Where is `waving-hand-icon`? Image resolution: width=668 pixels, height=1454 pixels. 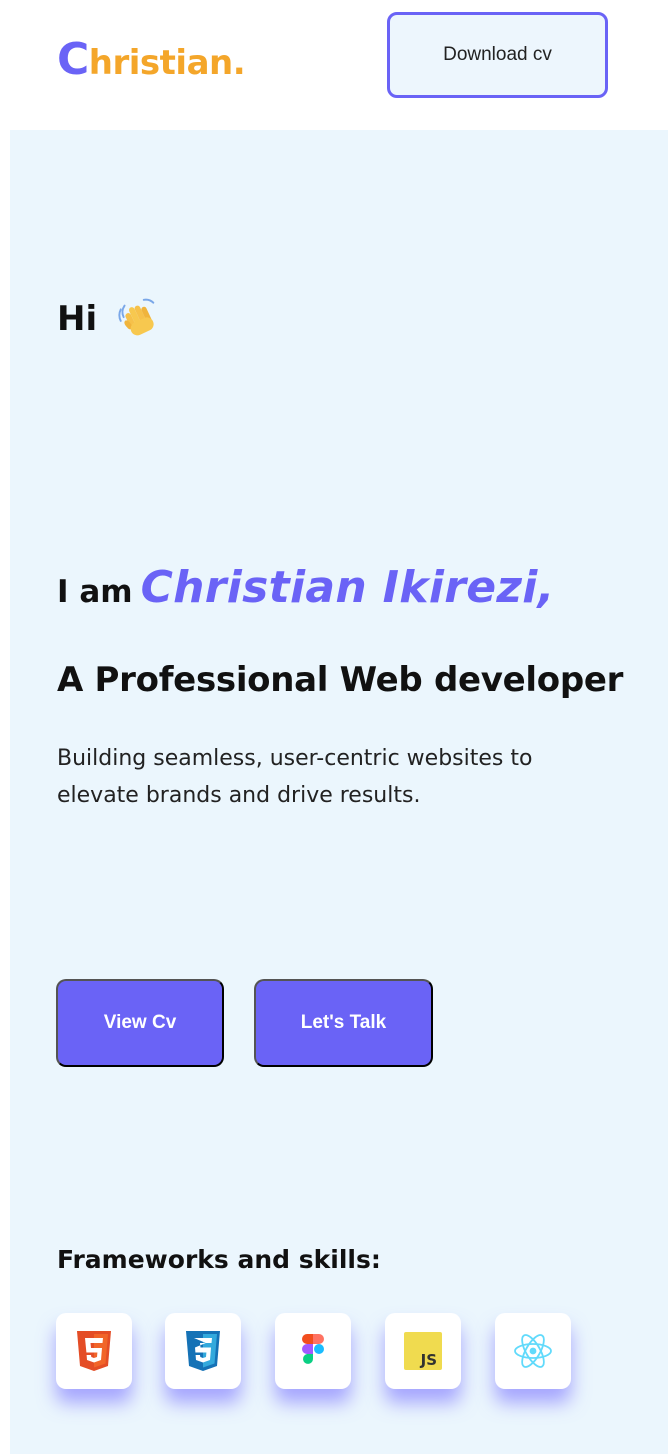
waving-hand-icon is located at coordinates (138, 319).